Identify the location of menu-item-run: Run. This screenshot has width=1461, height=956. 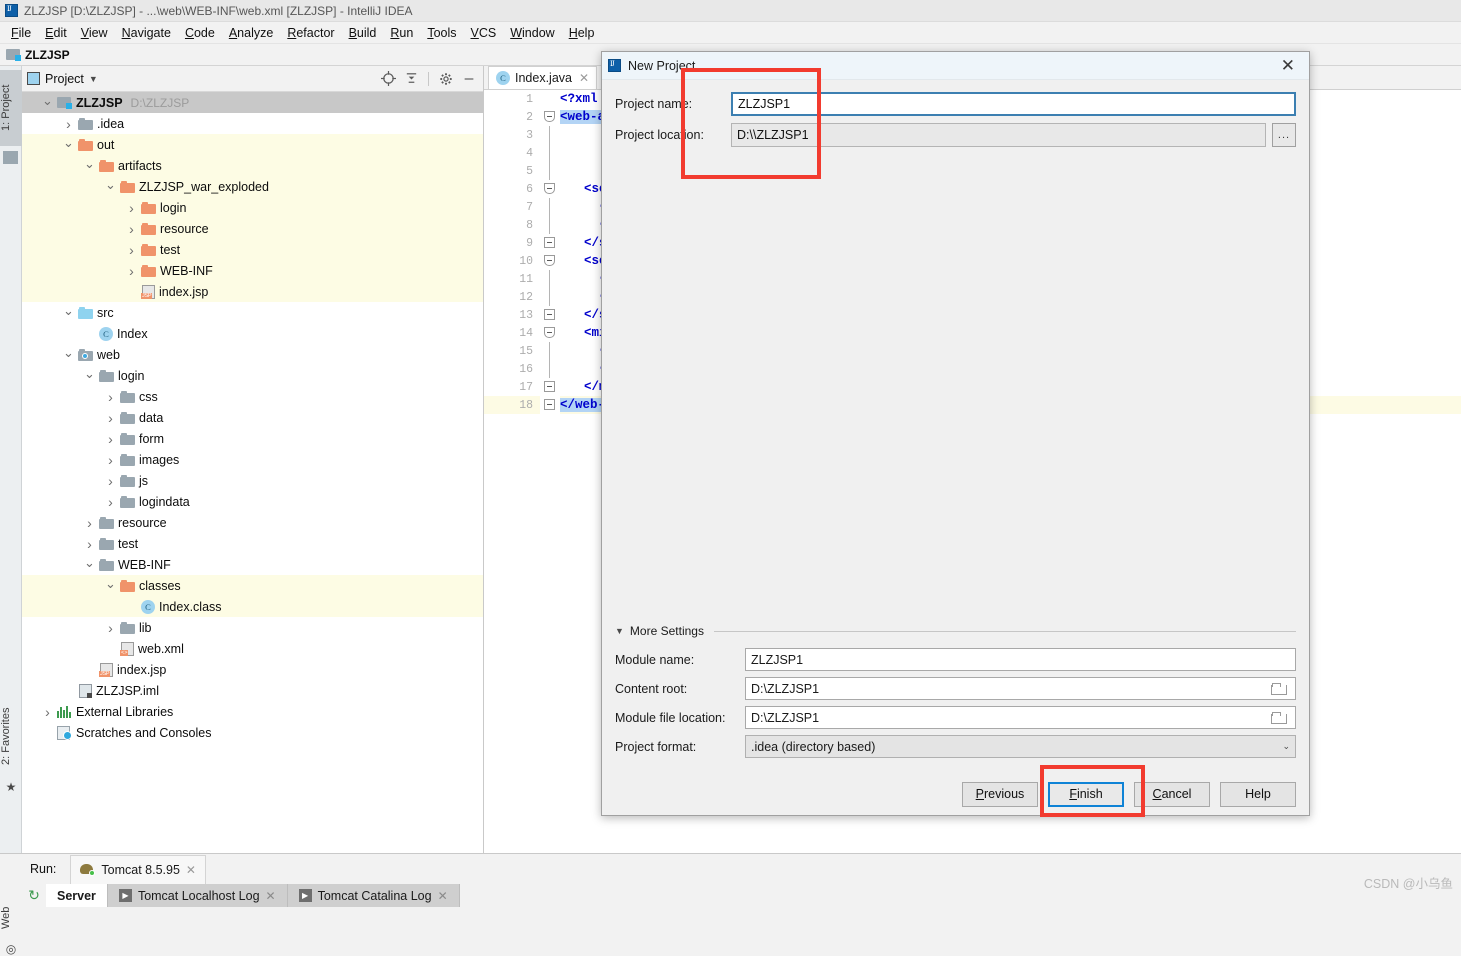
(401, 33).